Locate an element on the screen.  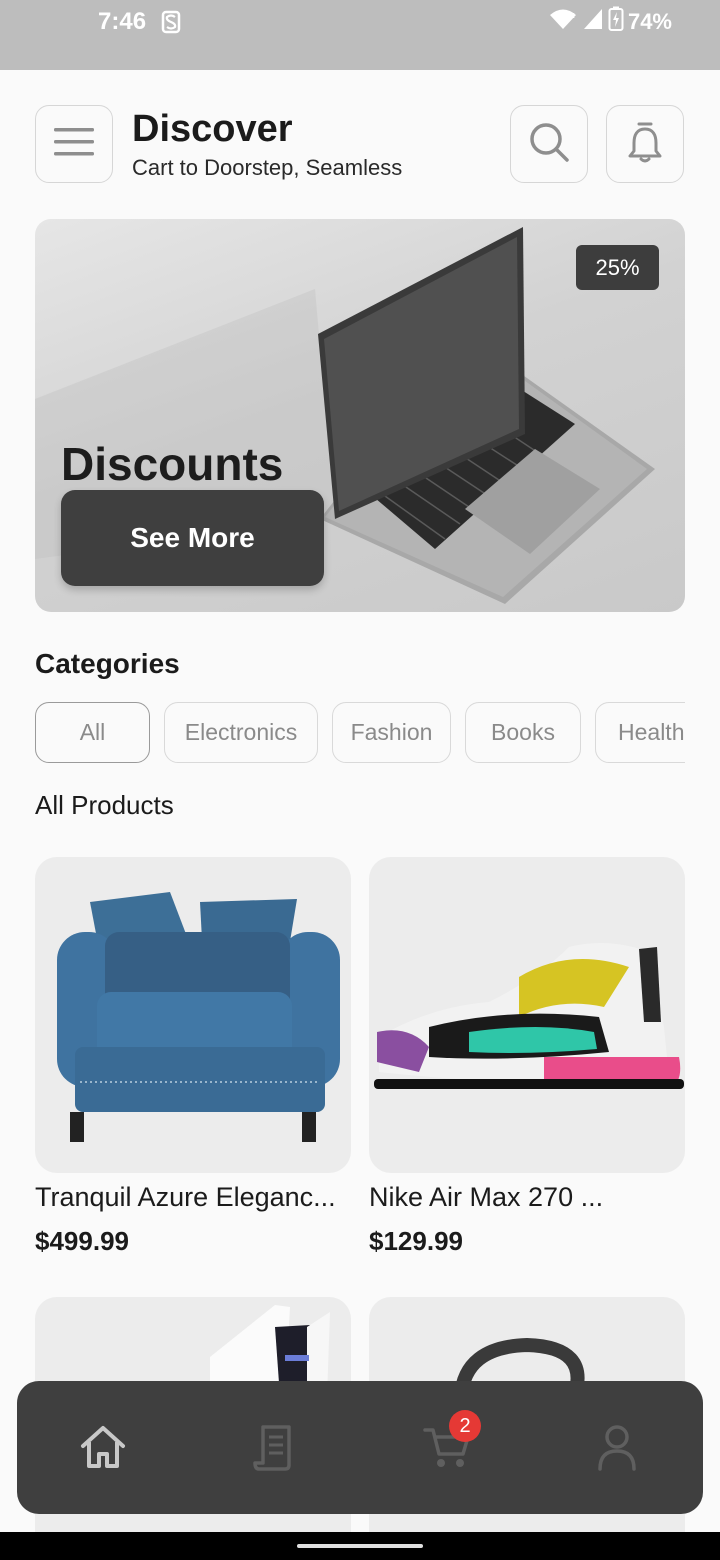
nav-home is located at coordinates (103, 1449).